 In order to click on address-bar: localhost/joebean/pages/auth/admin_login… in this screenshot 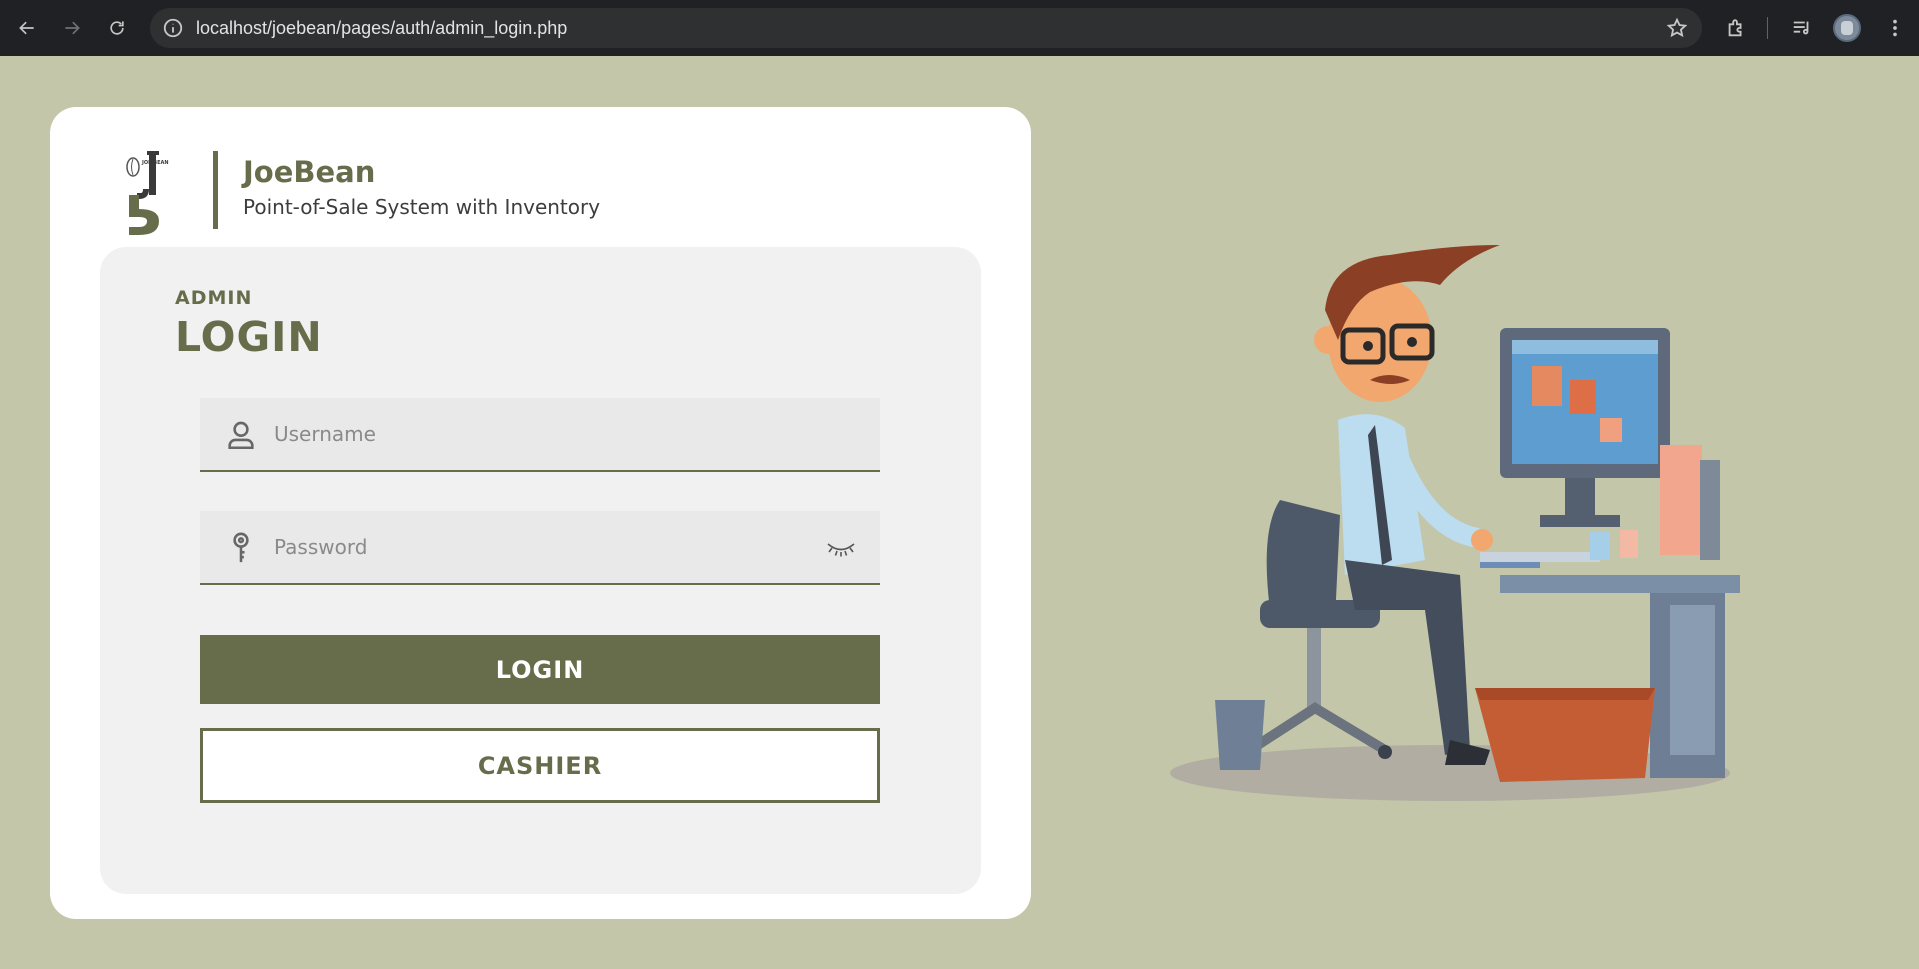, I will do `click(926, 28)`.